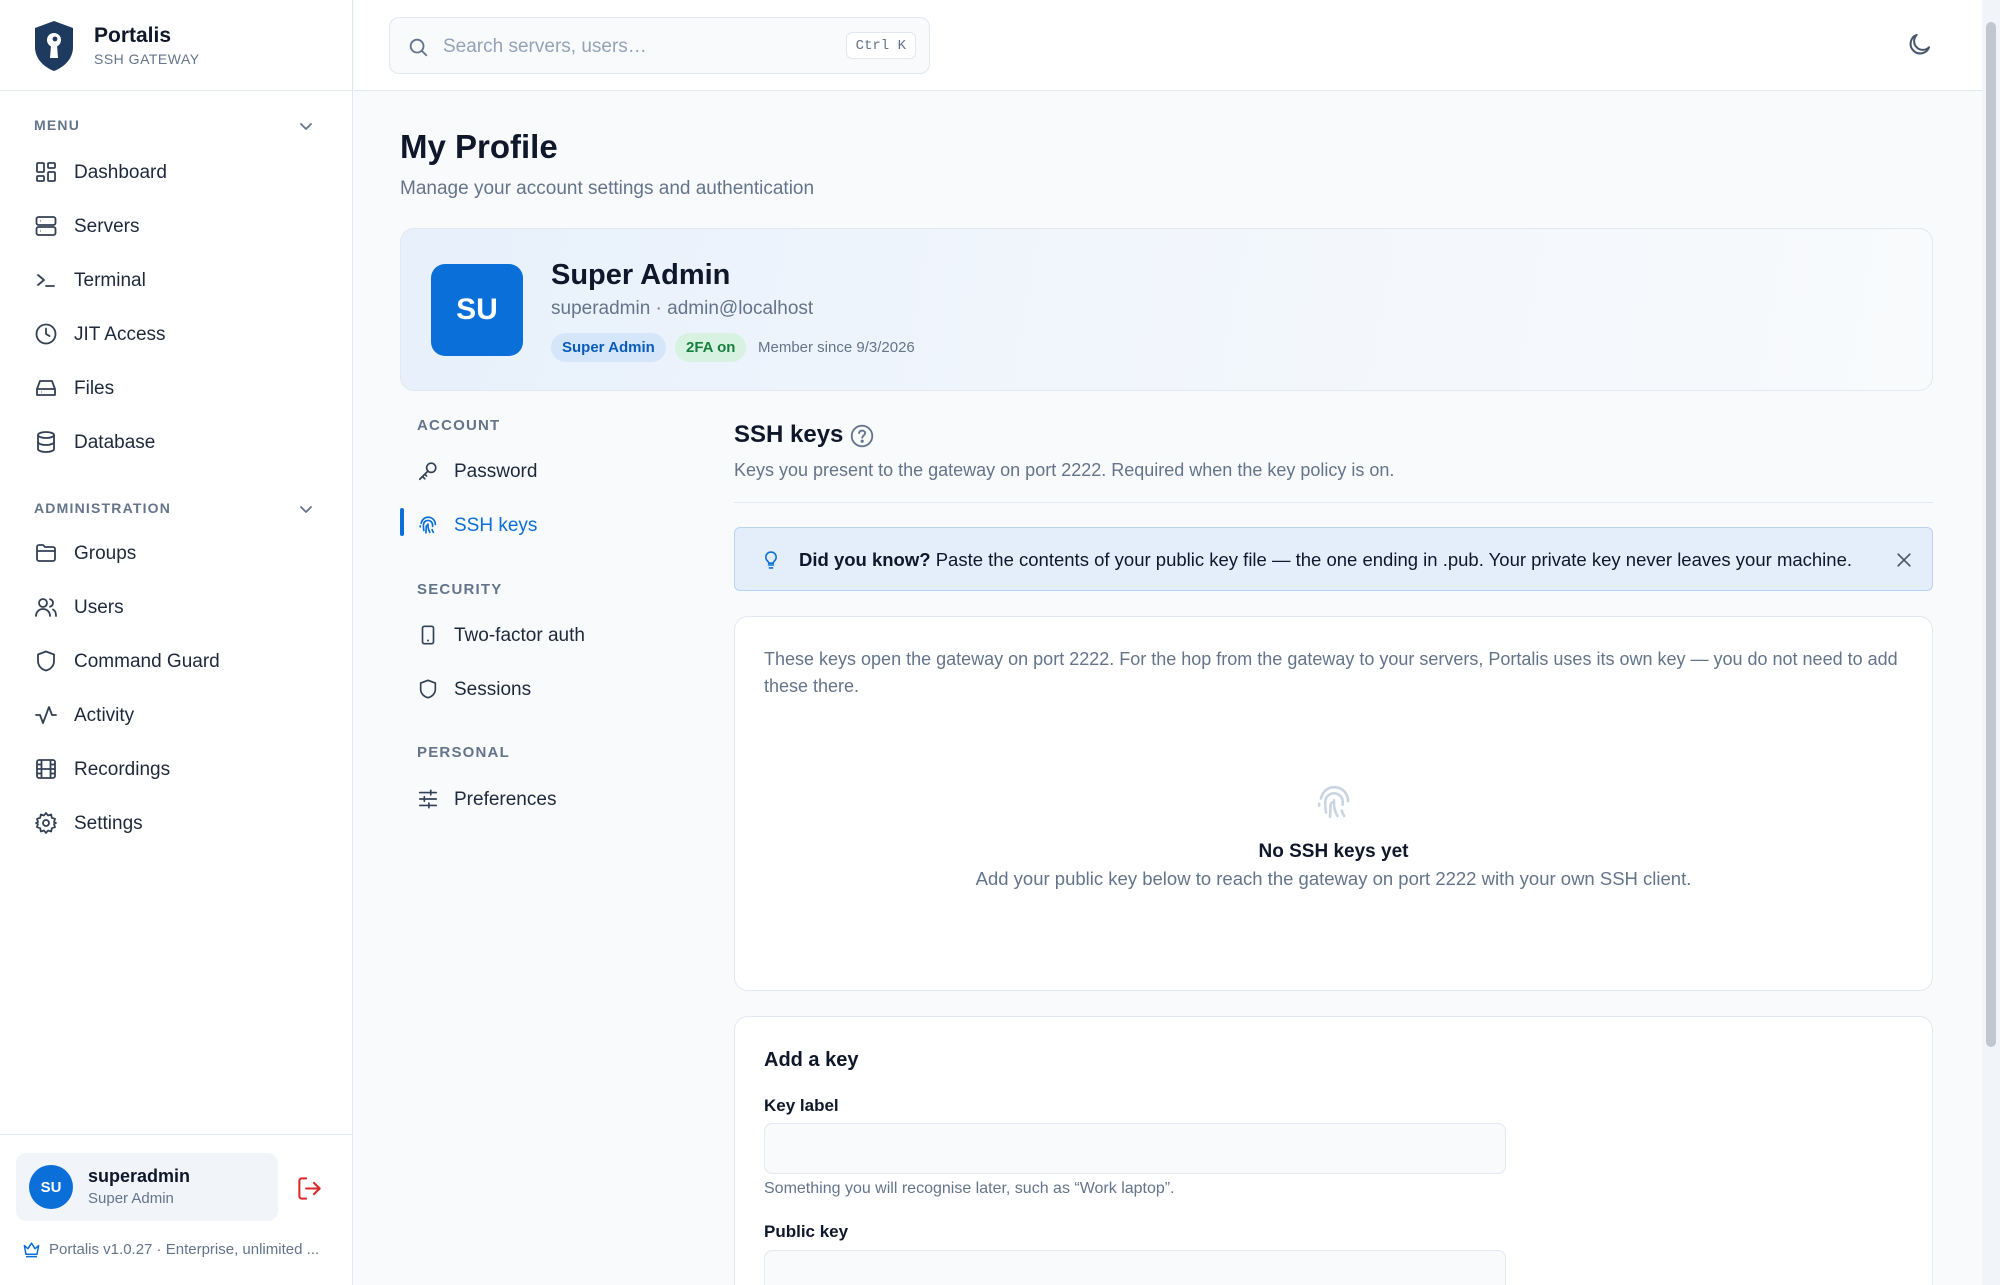  I want to click on settings-nav-sessions: Sessions, so click(540, 689).